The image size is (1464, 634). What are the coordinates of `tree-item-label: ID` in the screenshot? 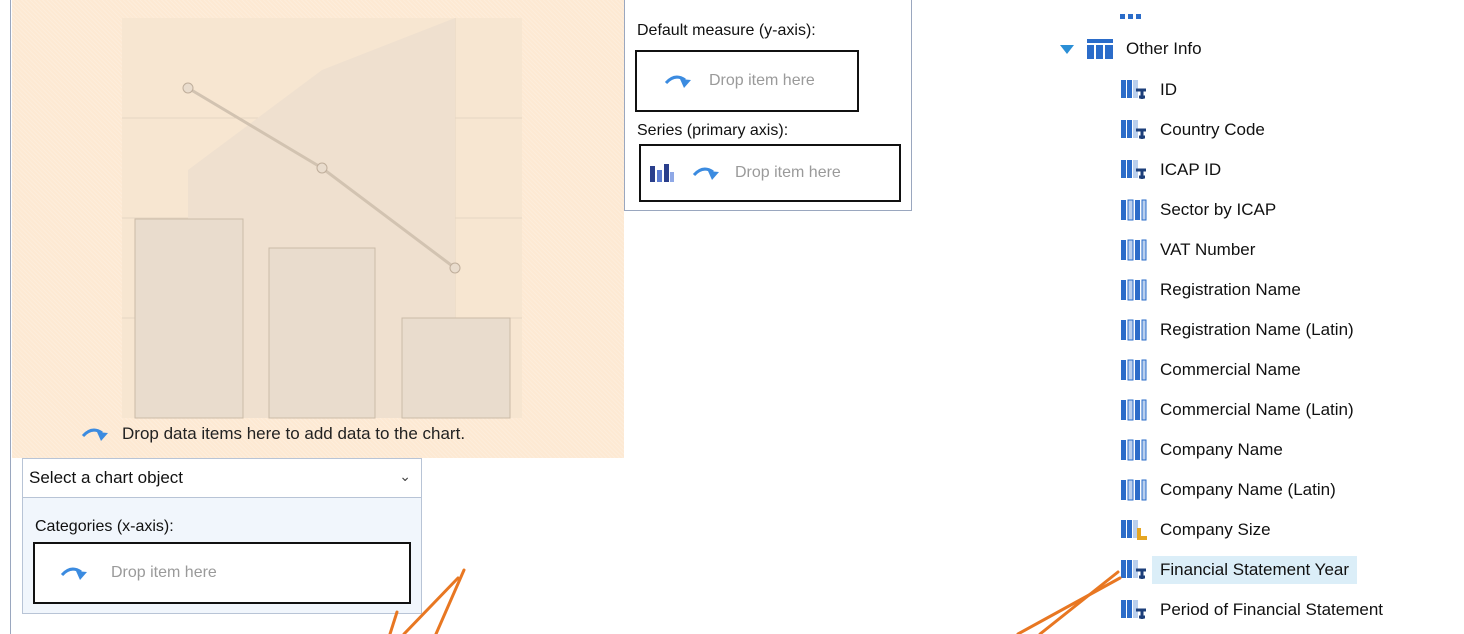 It's located at (1168, 89).